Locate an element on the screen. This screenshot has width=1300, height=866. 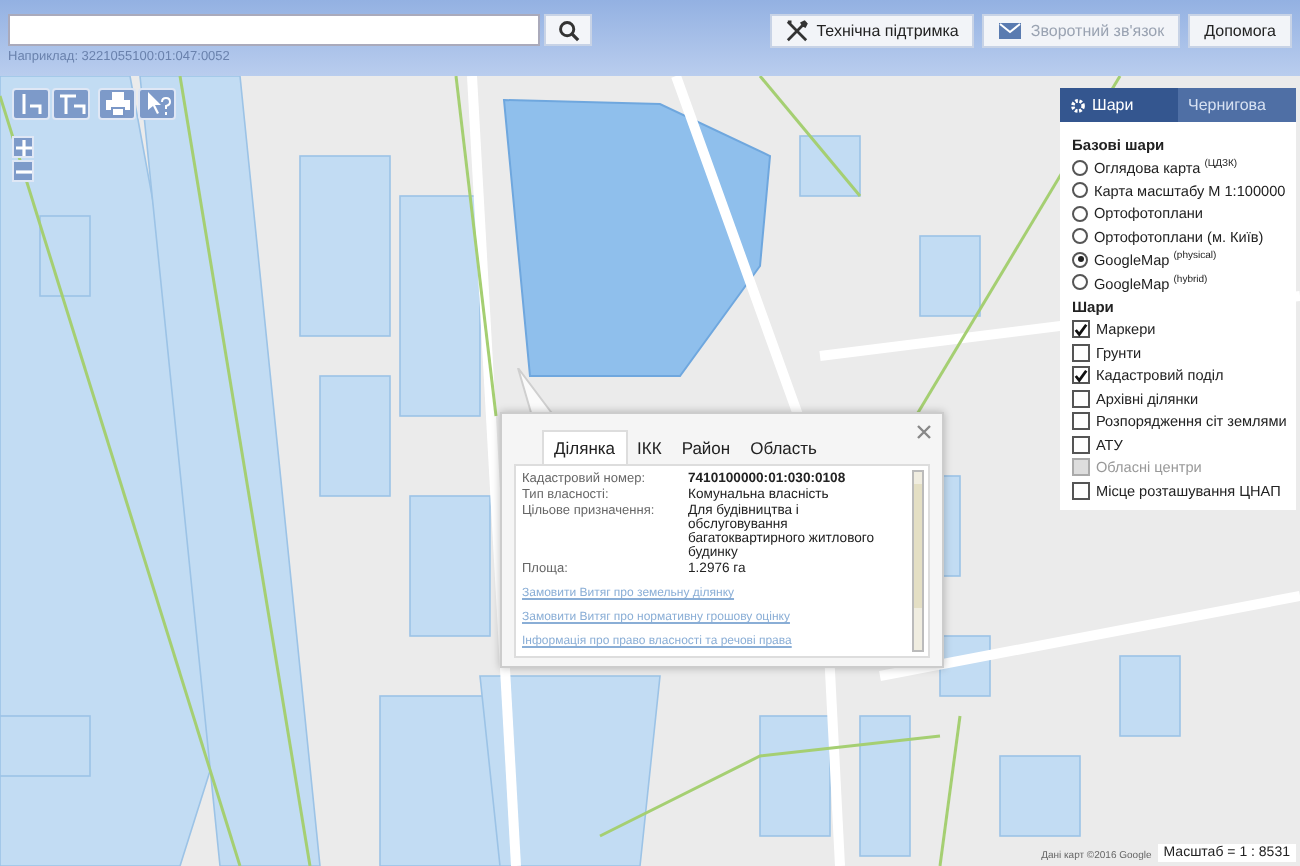
print-icon is located at coordinates (117, 104).